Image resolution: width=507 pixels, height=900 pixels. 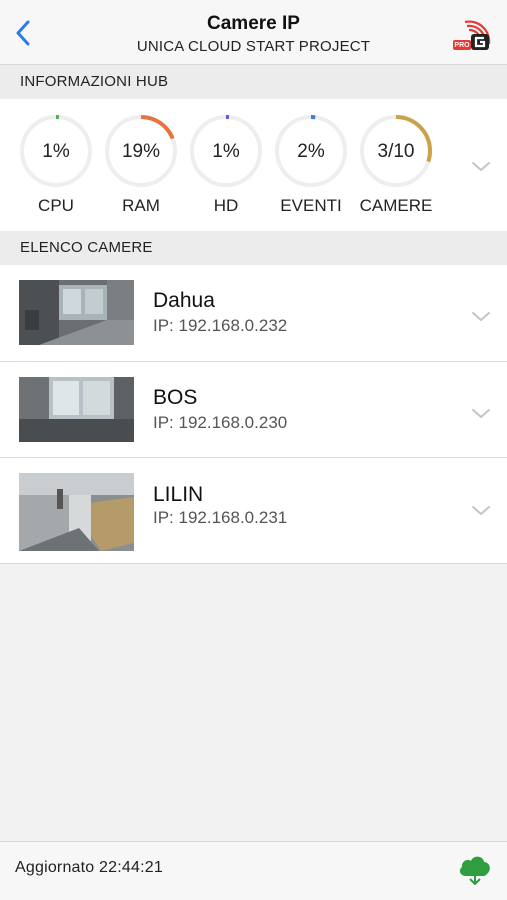 What do you see at coordinates (396, 151) in the screenshot?
I see `camere-value: 3/10` at bounding box center [396, 151].